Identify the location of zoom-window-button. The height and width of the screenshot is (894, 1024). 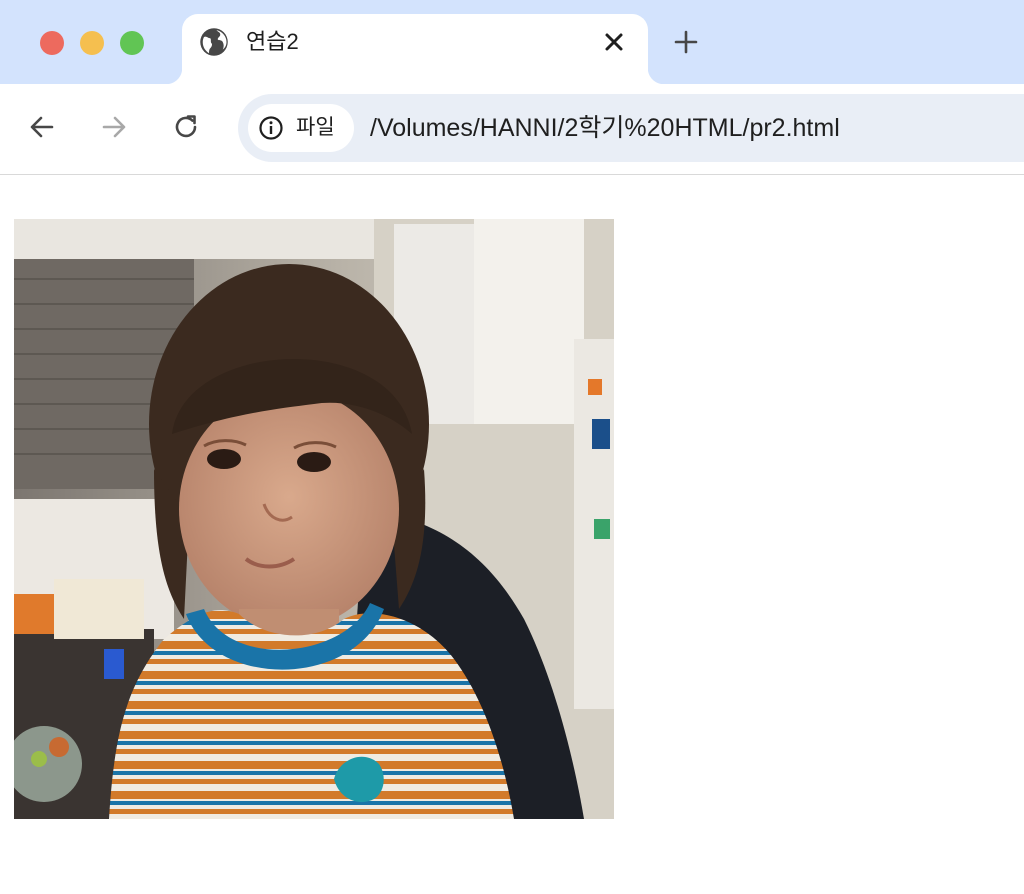
(132, 43).